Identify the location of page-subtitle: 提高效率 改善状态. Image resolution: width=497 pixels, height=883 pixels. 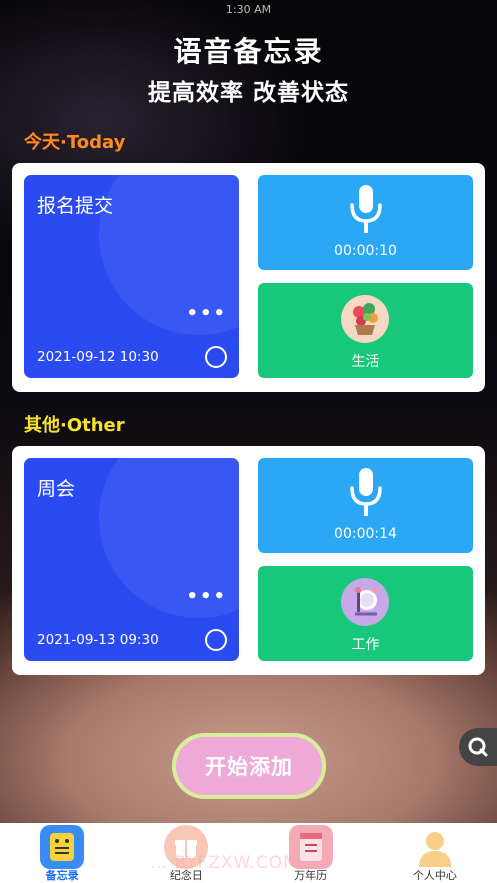
(248, 93).